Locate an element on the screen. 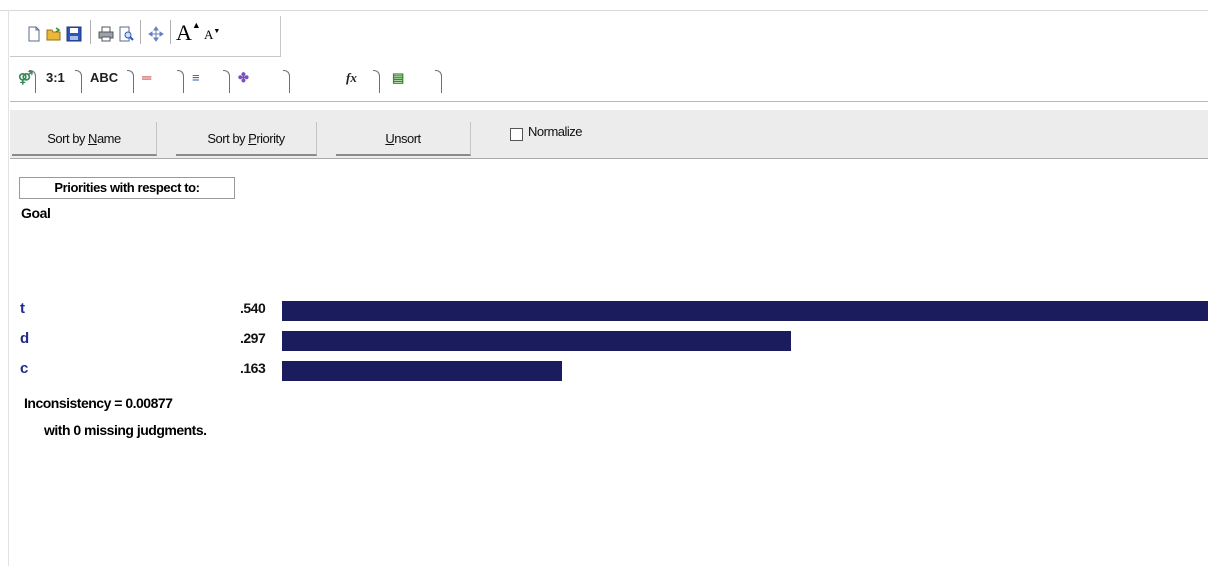 This screenshot has width=1208, height=566. tab-strip-border is located at coordinates (609, 101).